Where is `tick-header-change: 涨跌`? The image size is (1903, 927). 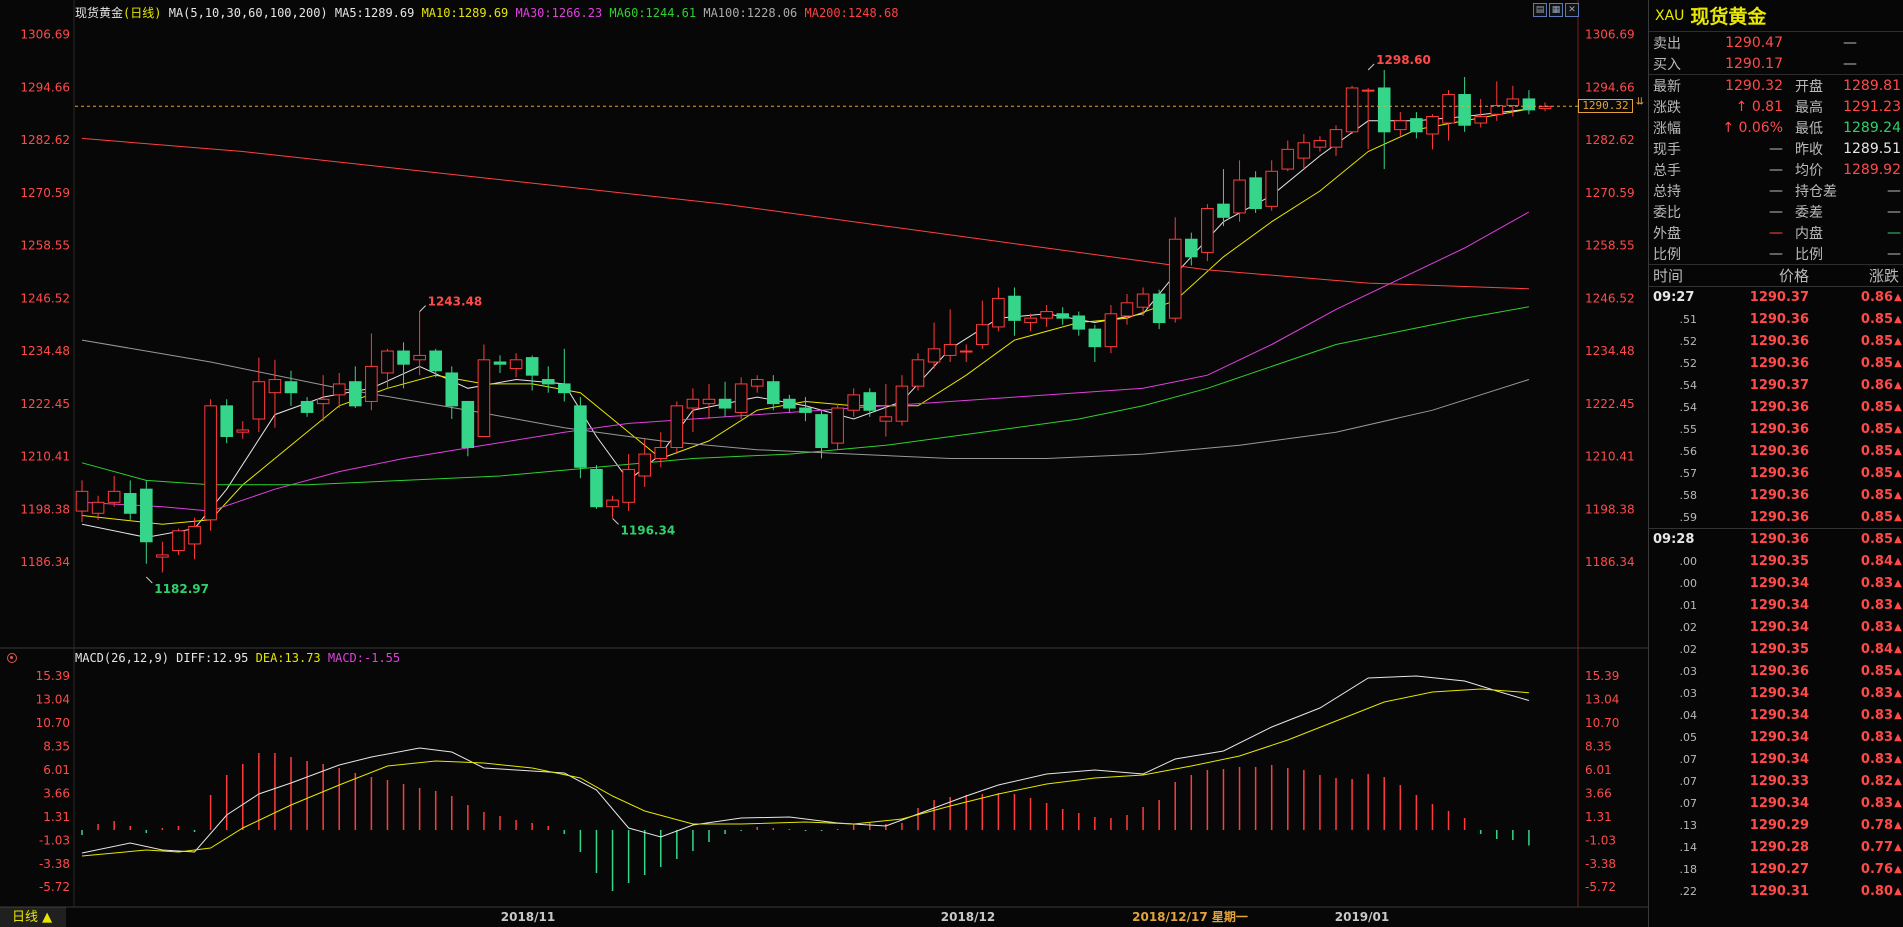
tick-header-change: 涨跌 is located at coordinates (1883, 276).